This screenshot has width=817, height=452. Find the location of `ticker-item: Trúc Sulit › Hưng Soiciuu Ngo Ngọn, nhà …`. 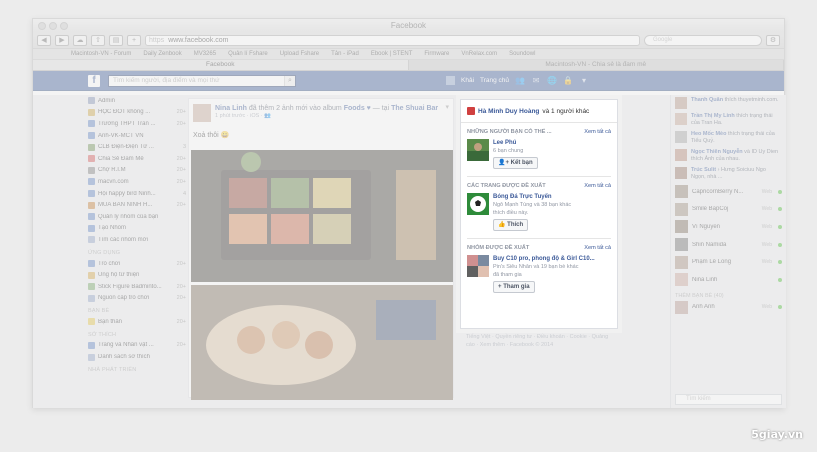

ticker-item: Trúc Sulit › Hưng Soiciuu Ngo Ngọn, nhà … is located at coordinates (728, 174).